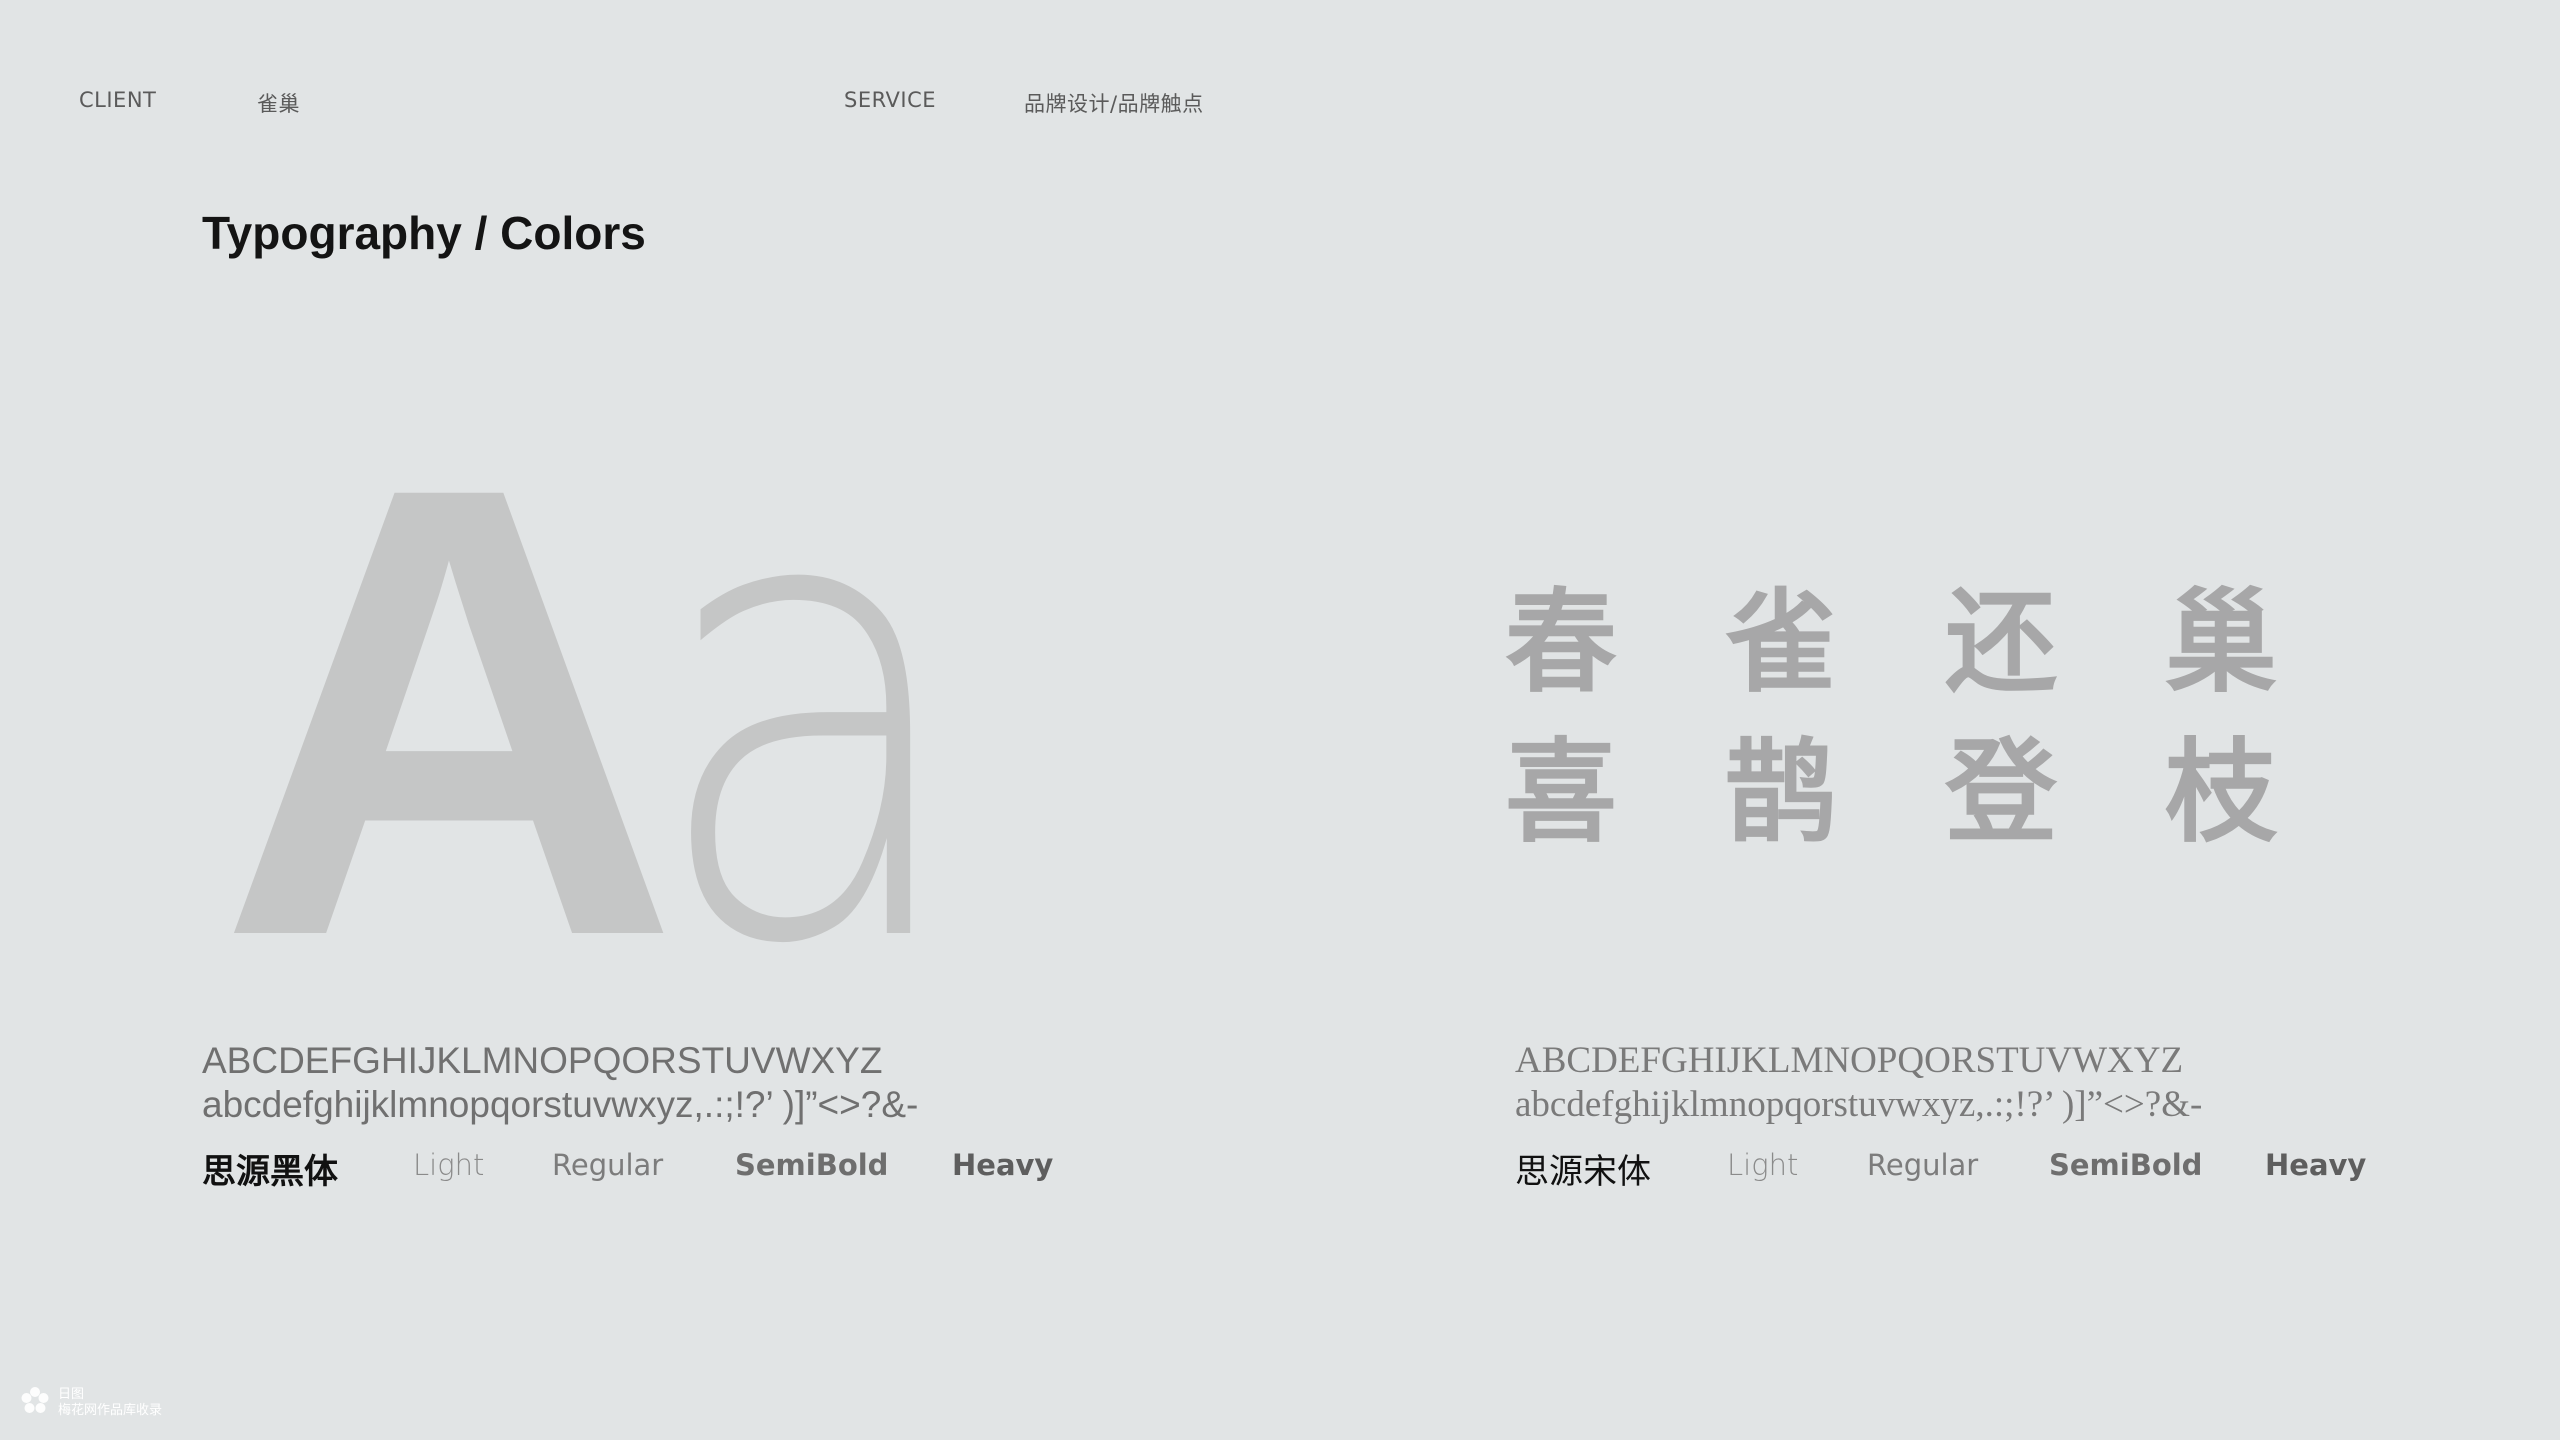 The image size is (2560, 1440). Describe the element at coordinates (1781, 643) in the screenshot. I see `cjk-char: 雀` at that location.